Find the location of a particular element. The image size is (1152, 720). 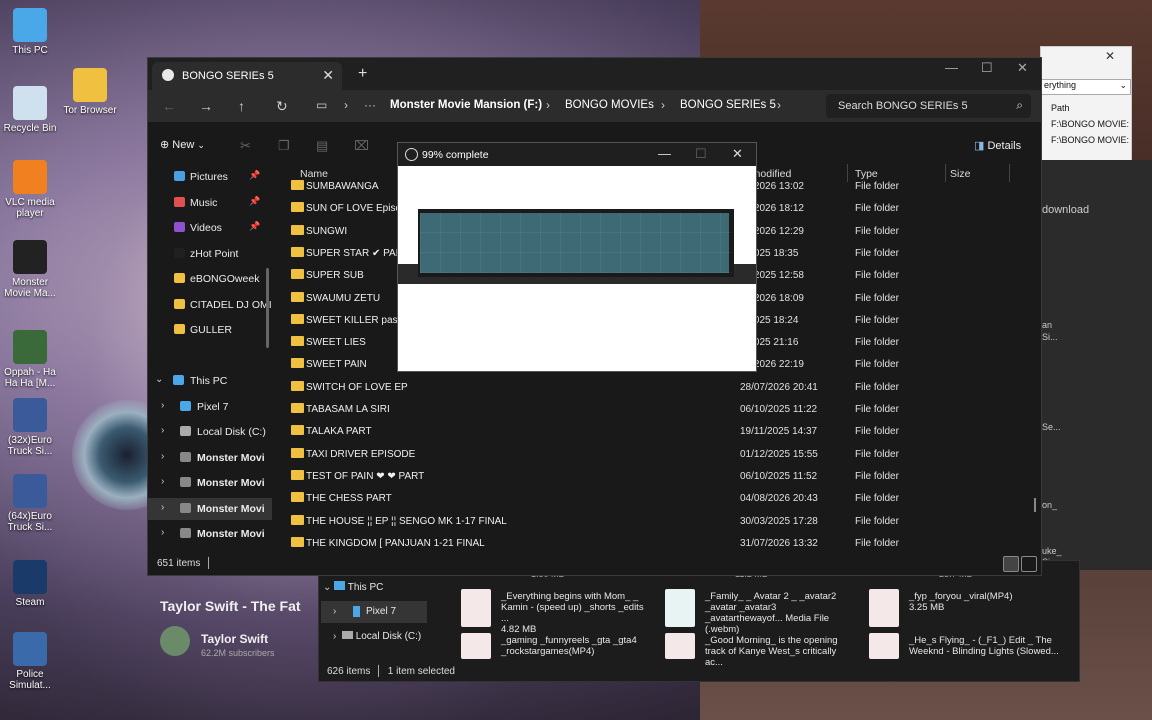

status-bar: 626 items │ 1 item selected is located at coordinates (391, 671).